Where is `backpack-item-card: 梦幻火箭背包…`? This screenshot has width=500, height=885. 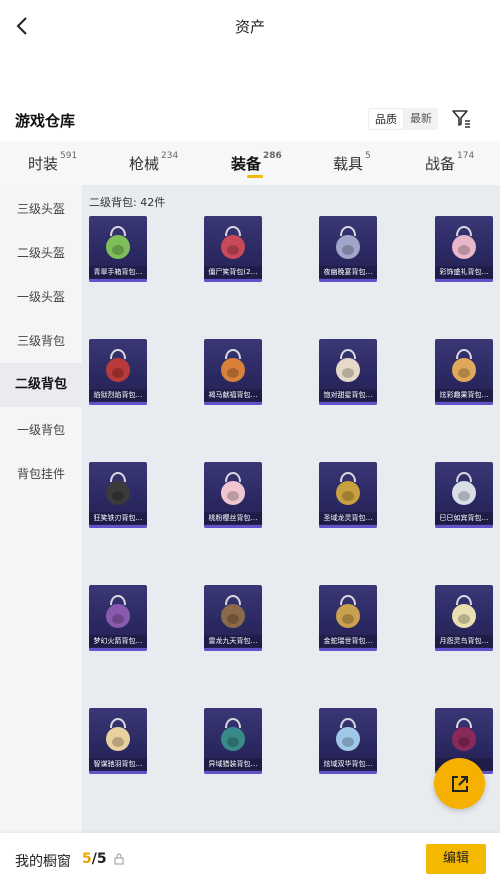
backpack-item-card: 梦幻火箭背包… is located at coordinates (118, 618).